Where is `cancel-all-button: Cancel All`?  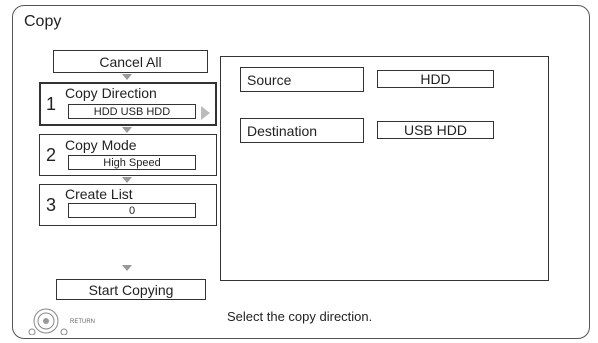 cancel-all-button: Cancel All is located at coordinates (130, 61).